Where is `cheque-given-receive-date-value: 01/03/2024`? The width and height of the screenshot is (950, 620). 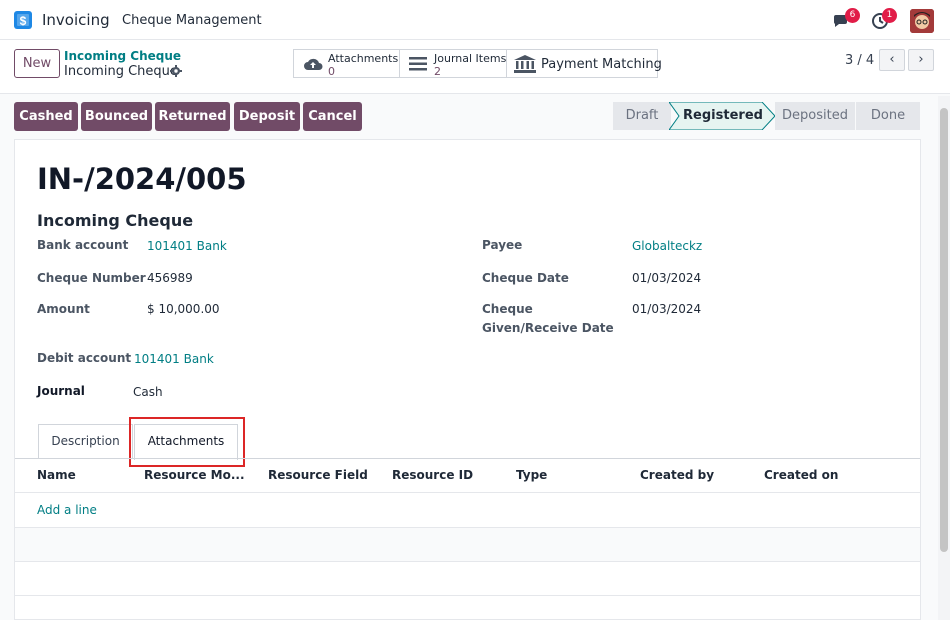
cheque-given-receive-date-value: 01/03/2024 is located at coordinates (666, 309).